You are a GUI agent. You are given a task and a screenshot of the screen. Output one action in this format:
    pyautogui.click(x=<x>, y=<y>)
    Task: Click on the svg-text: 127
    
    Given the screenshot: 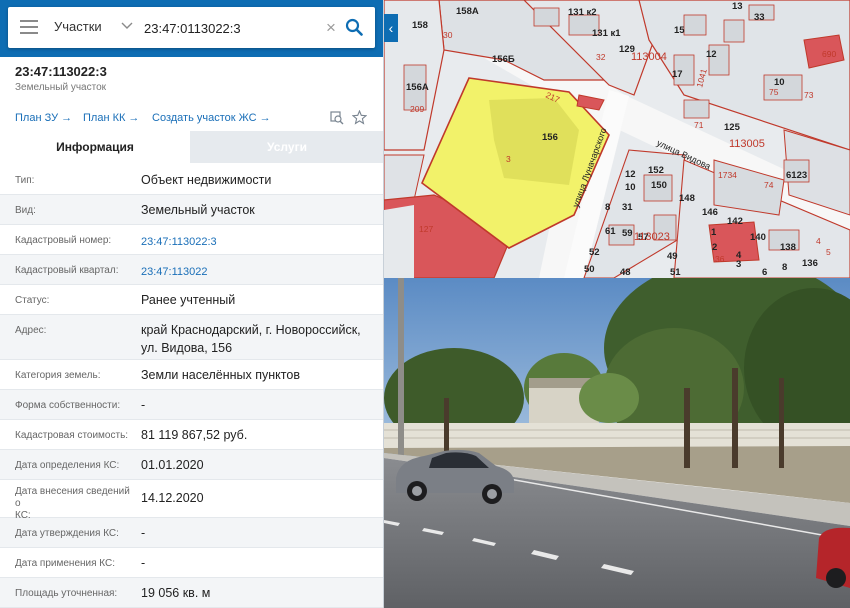 What is the action you would take?
    pyautogui.click(x=426, y=229)
    